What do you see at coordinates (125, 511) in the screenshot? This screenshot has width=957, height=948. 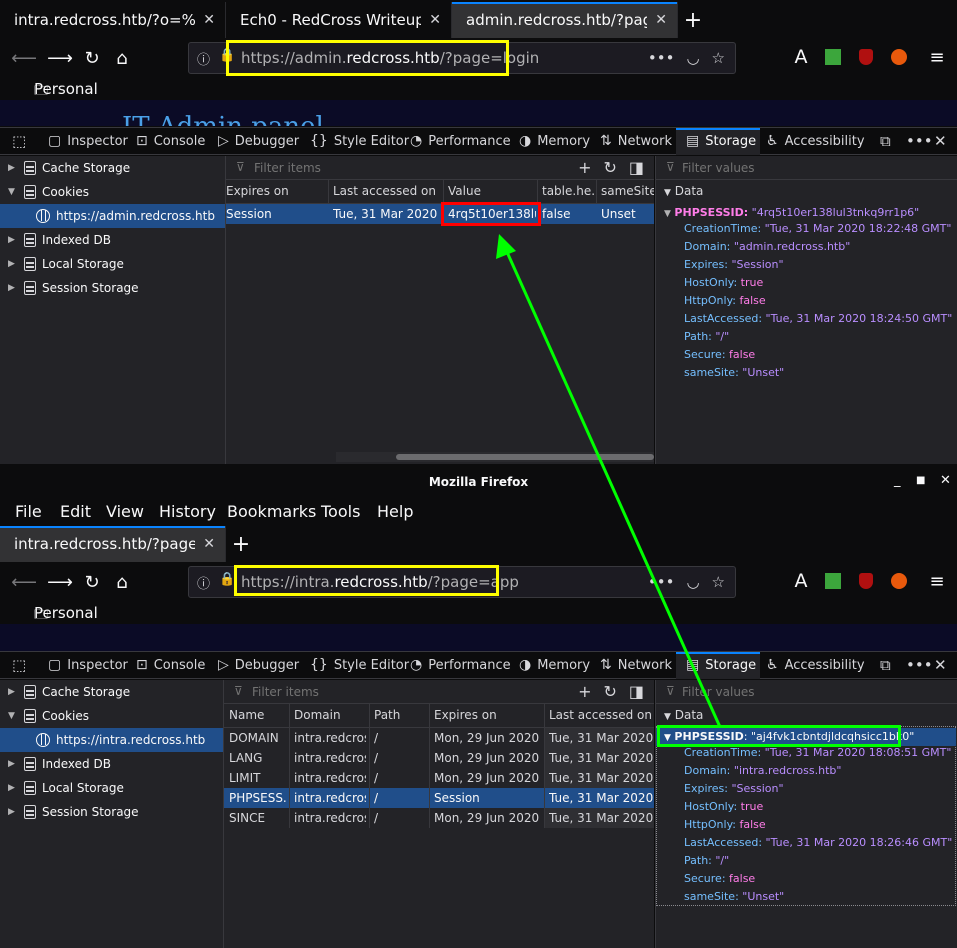 I see `menu-view: View` at bounding box center [125, 511].